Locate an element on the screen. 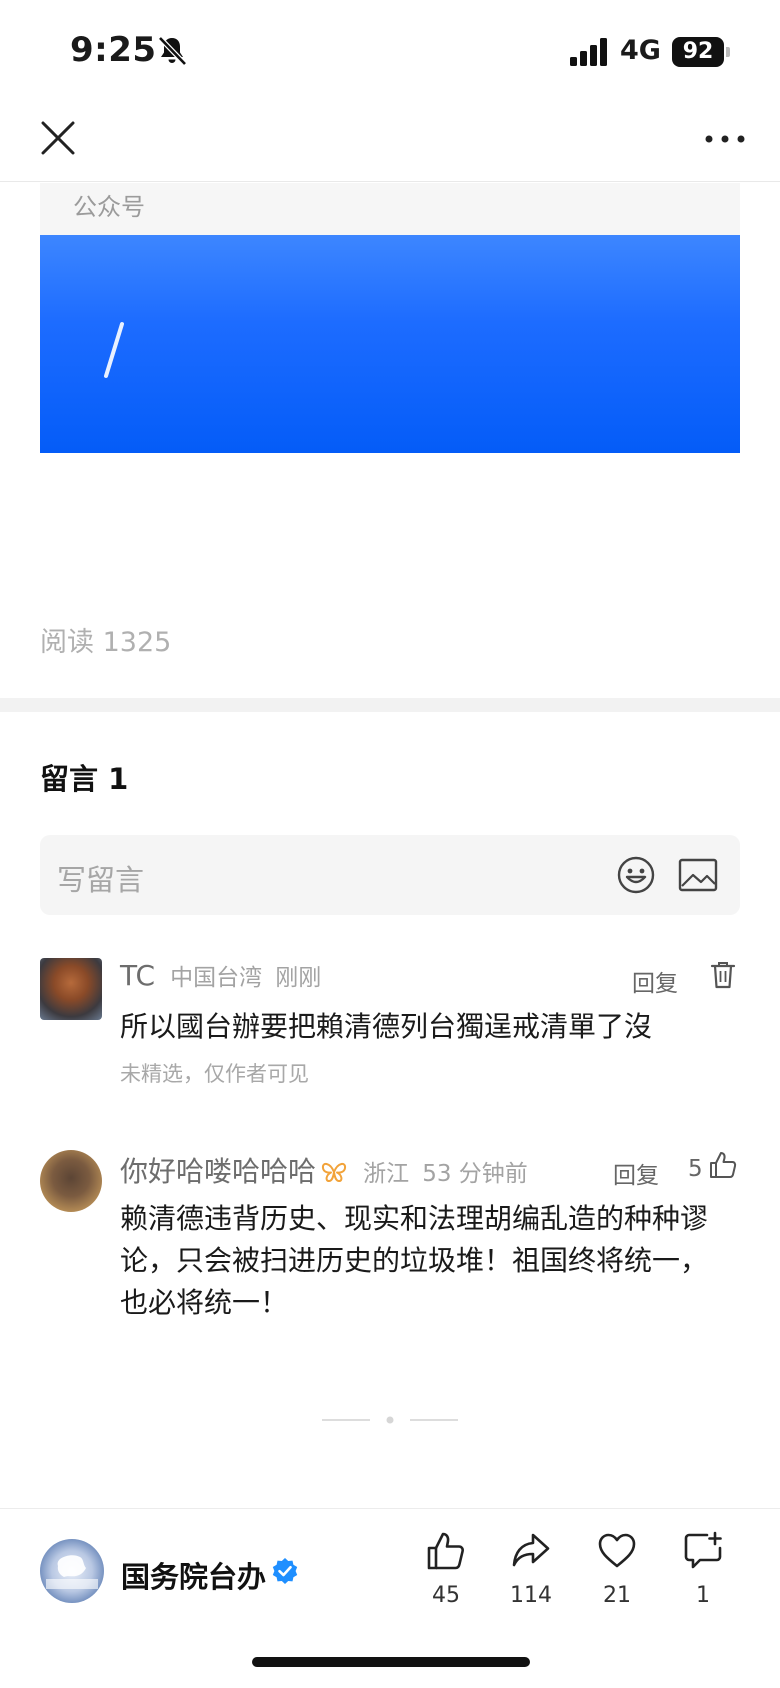 This screenshot has height=1688, width=780. account-type-strip: 公众号 is located at coordinates (390, 209).